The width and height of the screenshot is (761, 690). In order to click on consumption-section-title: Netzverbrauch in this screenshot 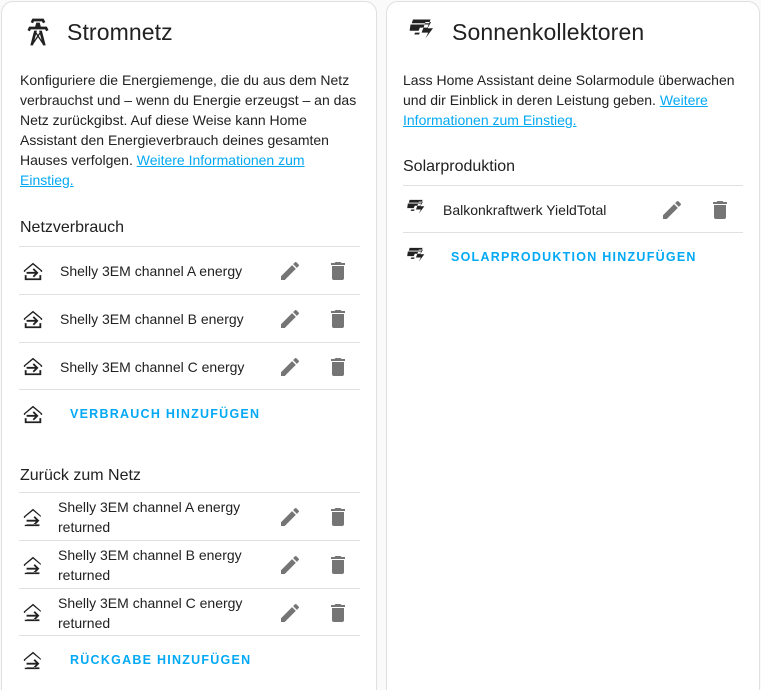, I will do `click(72, 227)`.